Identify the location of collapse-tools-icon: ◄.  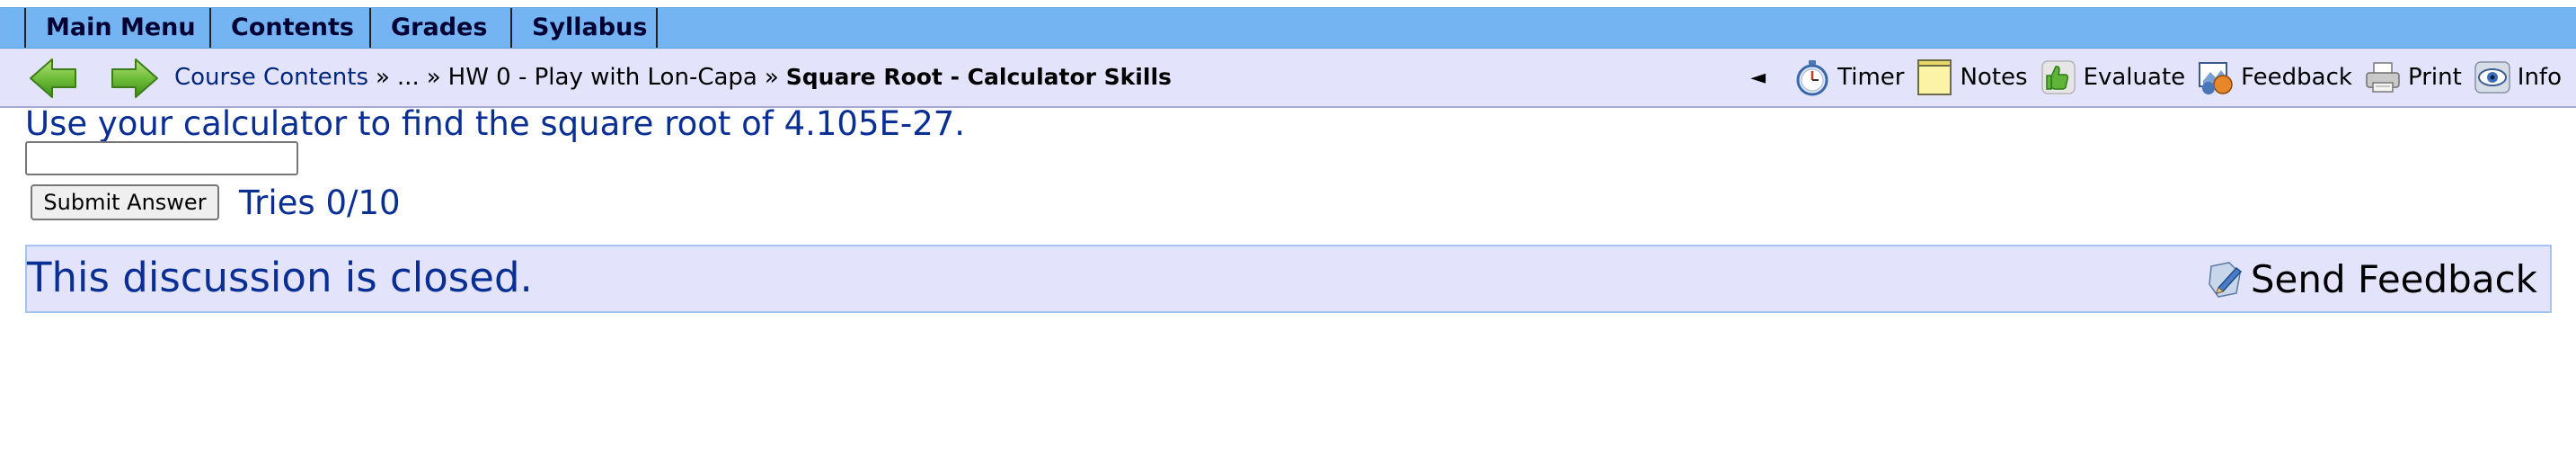
(1758, 78).